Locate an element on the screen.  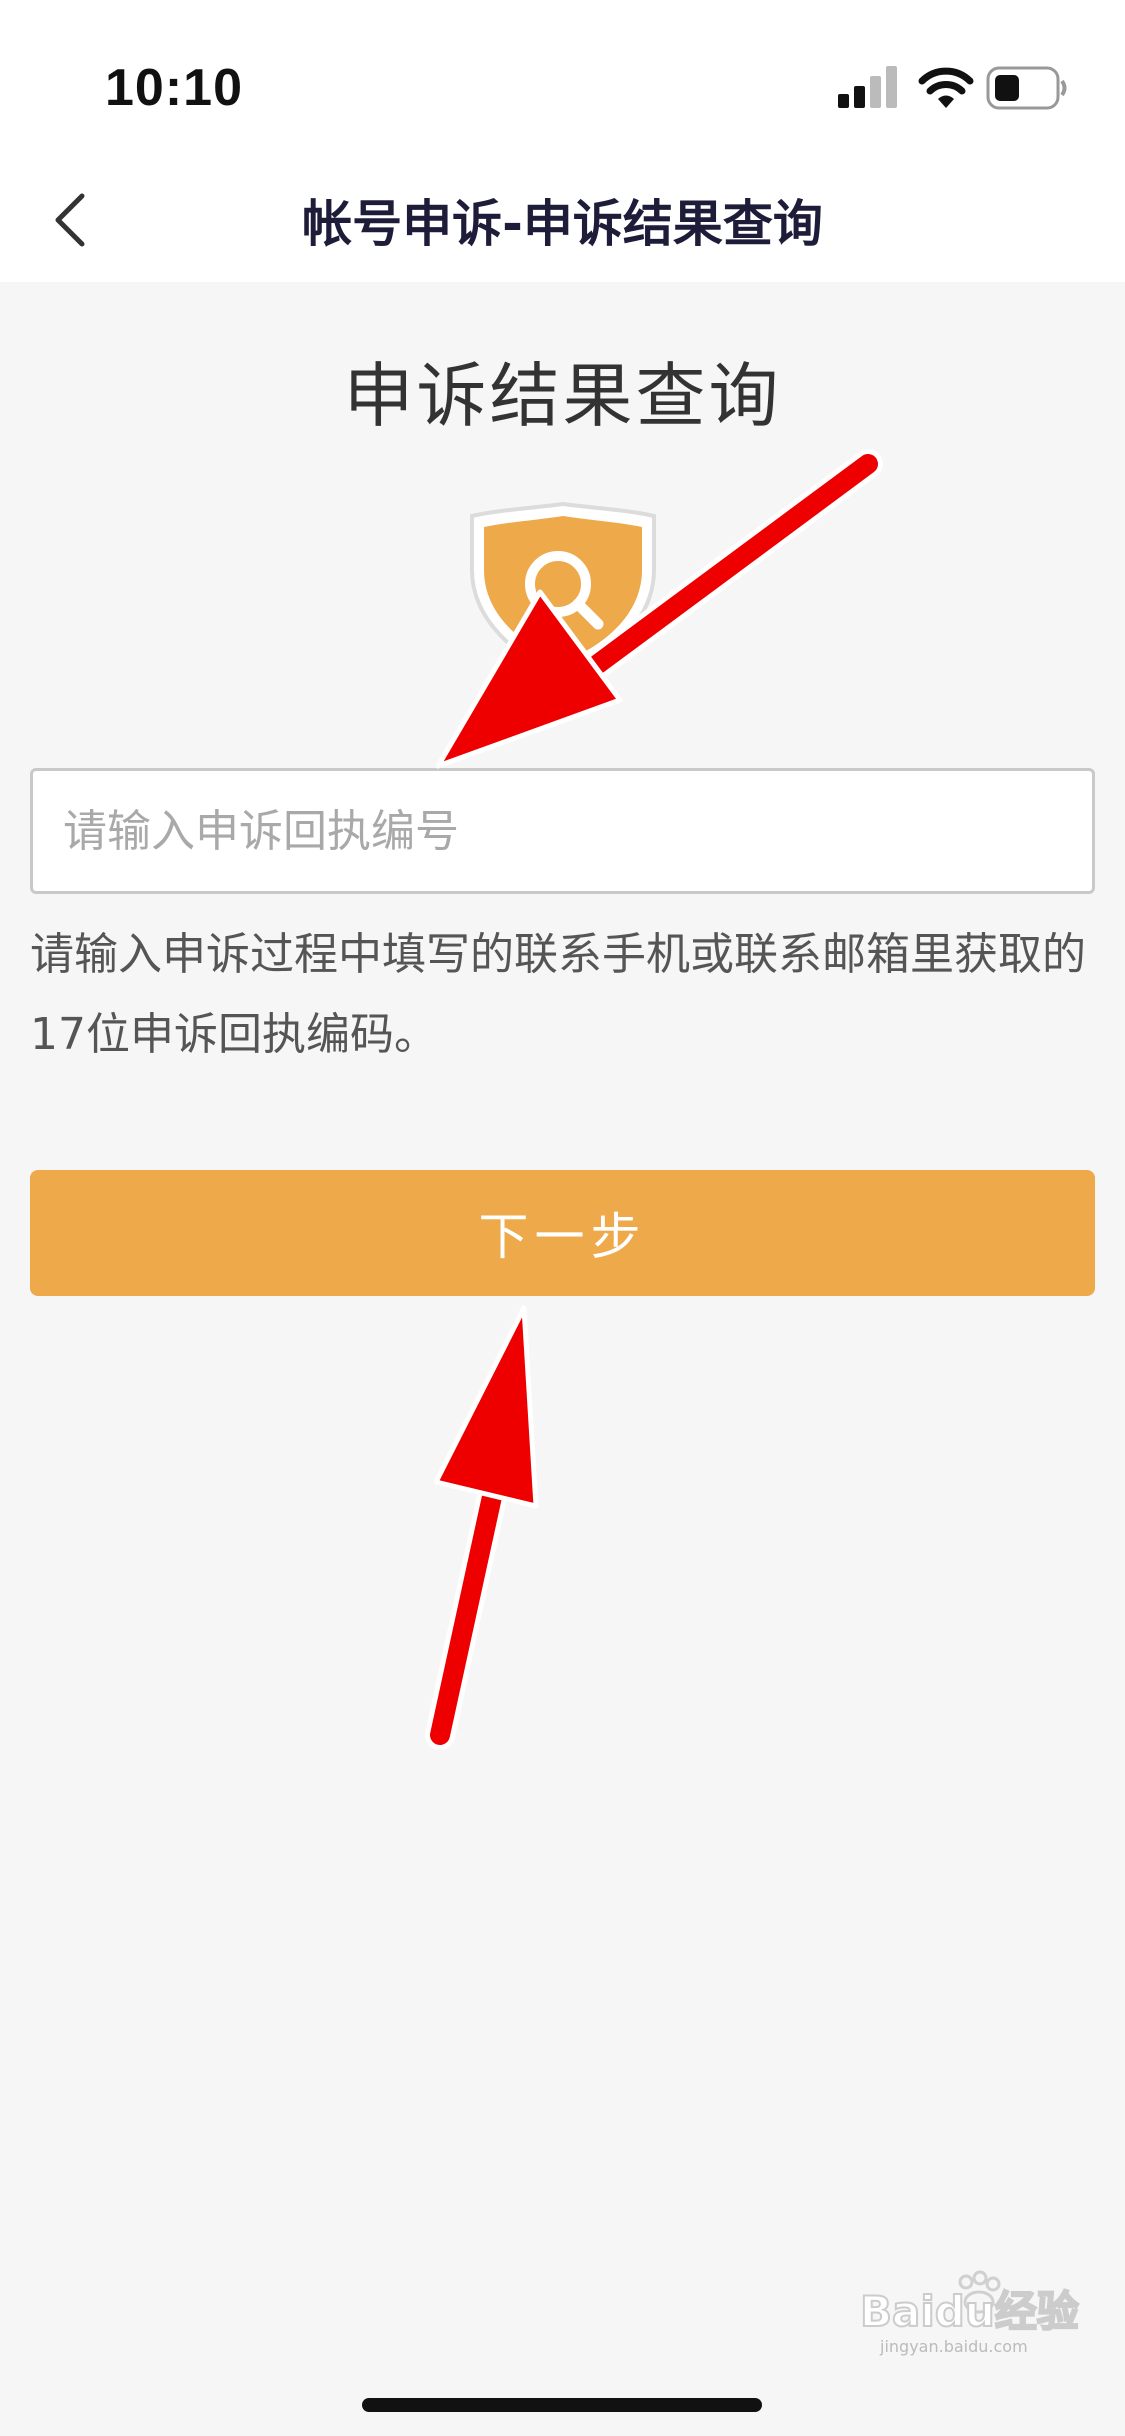
watermark-text: Baidu经验 is located at coordinates (969, 2311).